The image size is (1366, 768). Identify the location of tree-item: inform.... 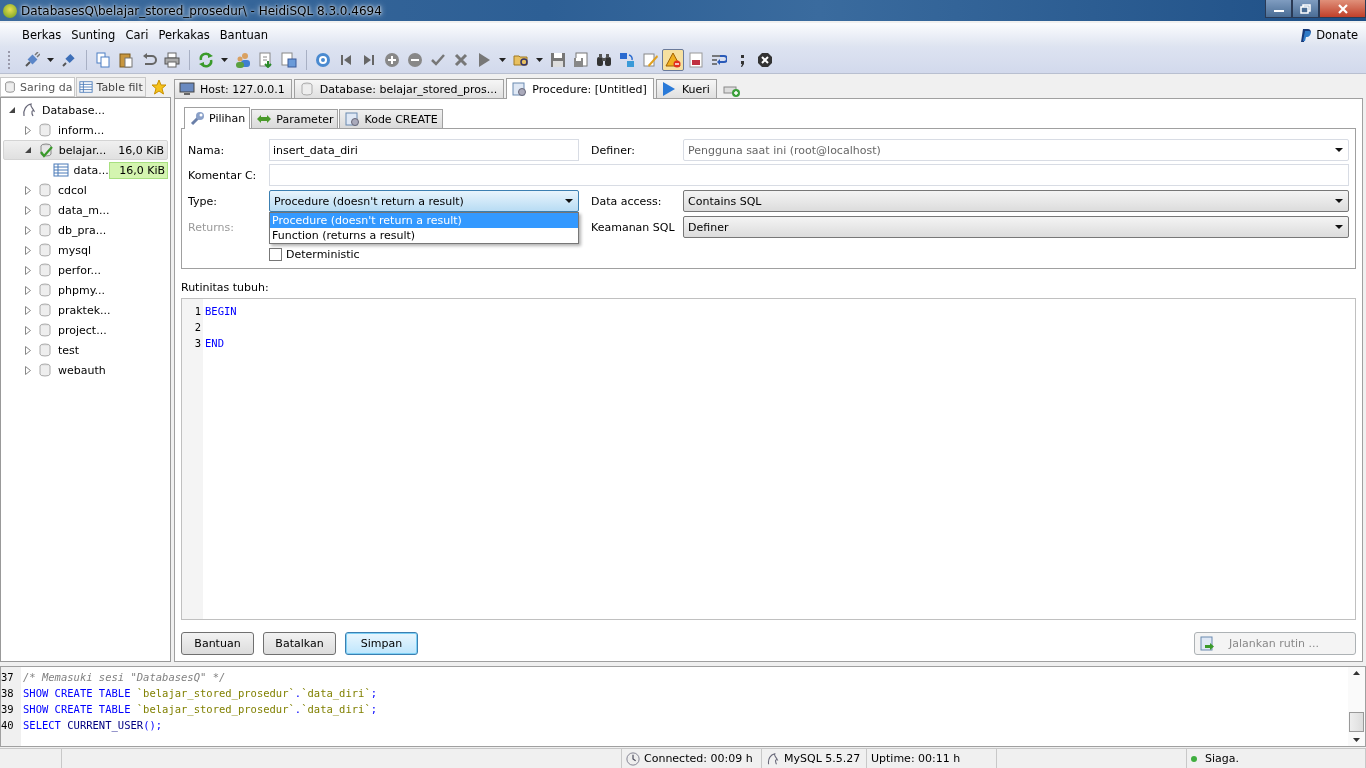
(85, 130).